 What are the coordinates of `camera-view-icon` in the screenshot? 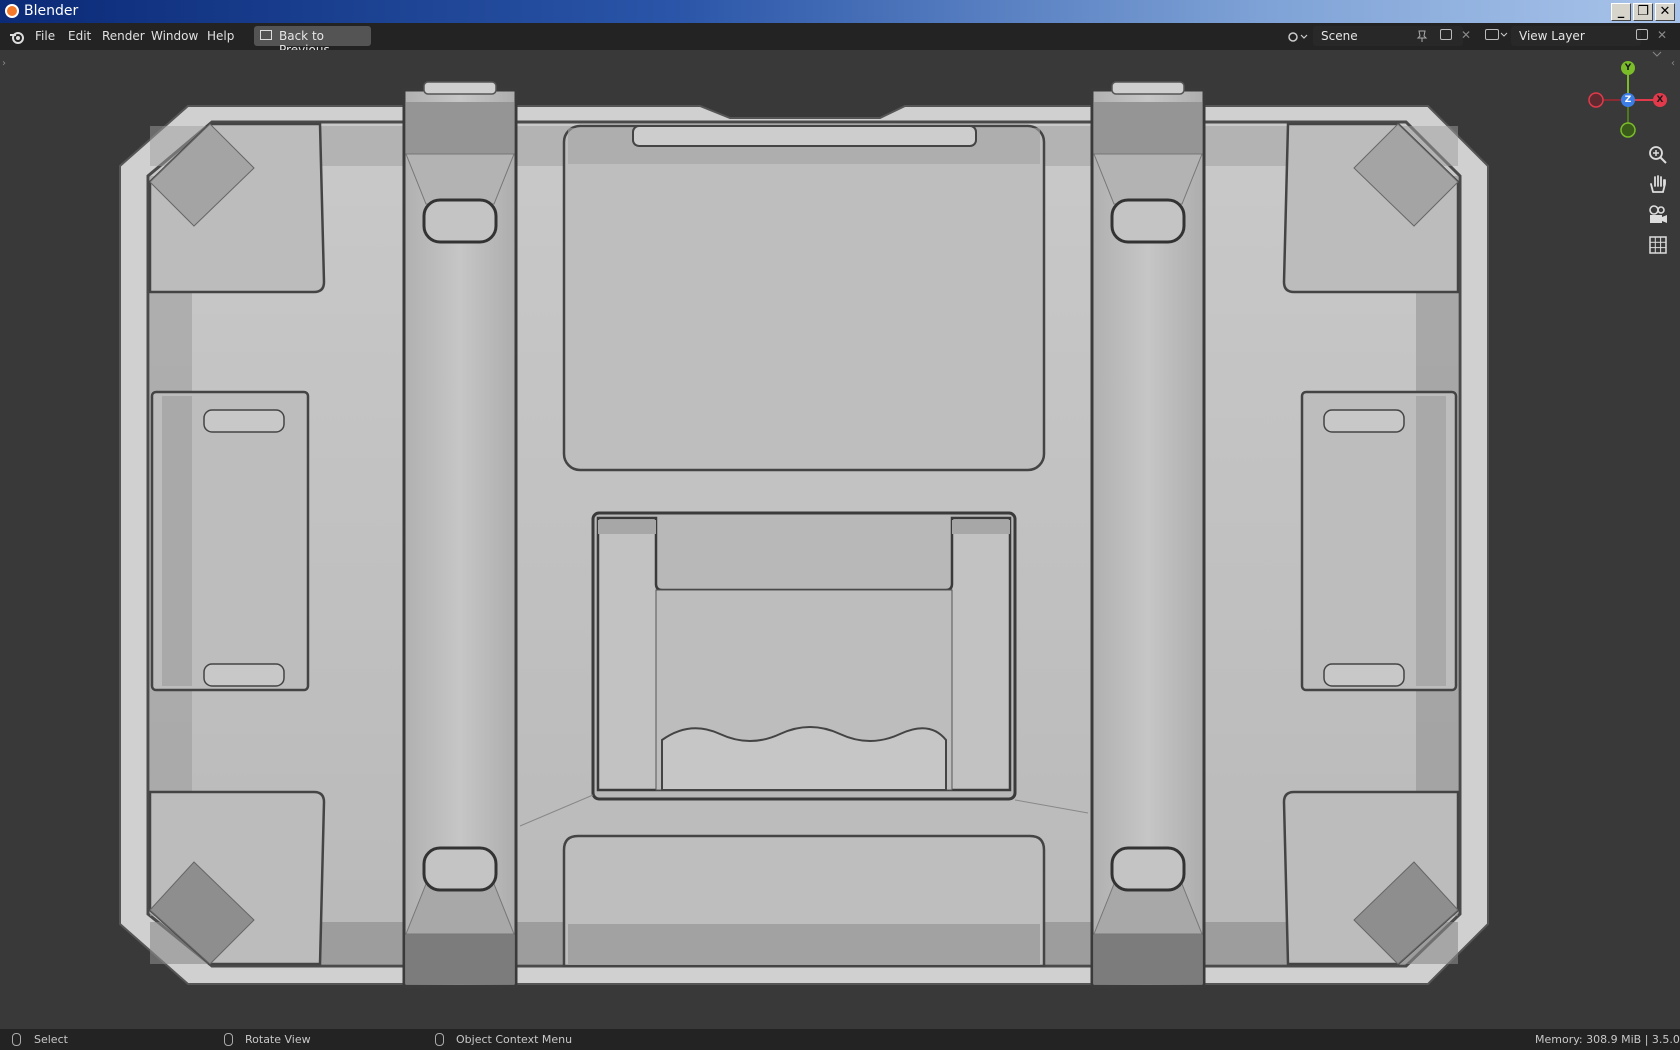 It's located at (1658, 215).